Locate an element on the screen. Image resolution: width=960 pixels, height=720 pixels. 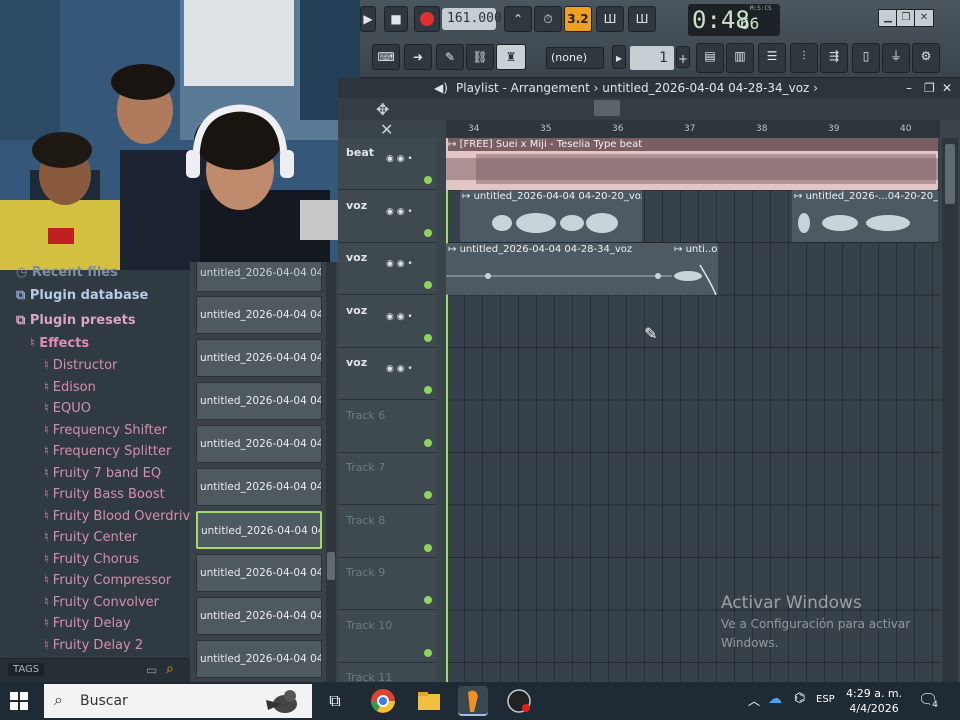
cliplist-scrollbar is located at coordinates (331, 472).